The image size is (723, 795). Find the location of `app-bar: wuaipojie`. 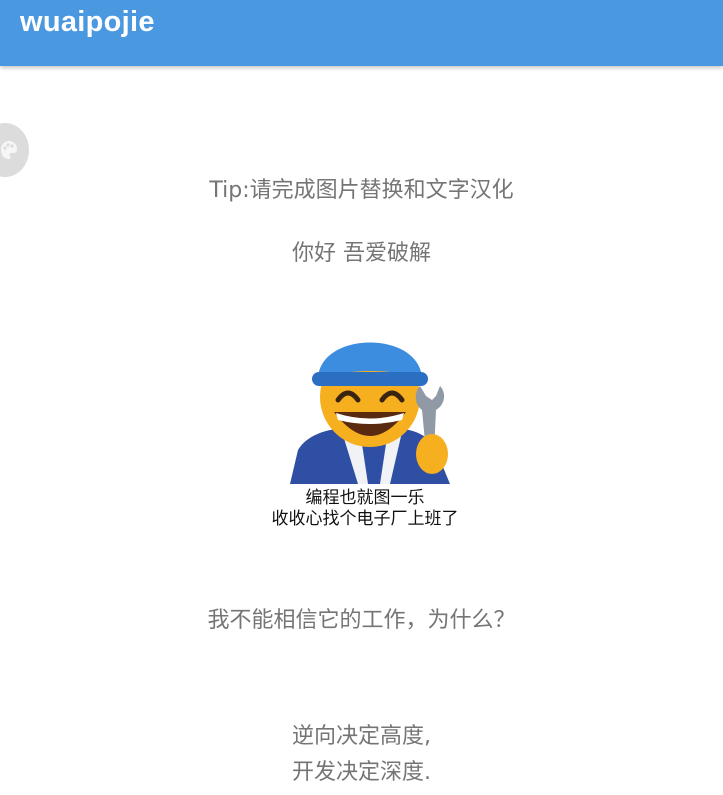

app-bar: wuaipojie is located at coordinates (361, 33).